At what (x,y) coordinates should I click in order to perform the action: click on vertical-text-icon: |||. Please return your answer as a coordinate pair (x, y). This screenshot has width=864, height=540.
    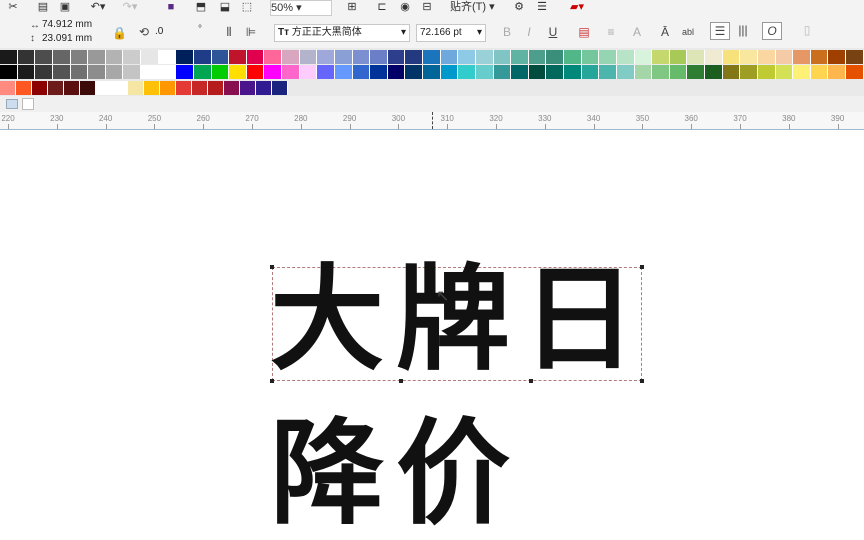
    Looking at the image, I should click on (743, 30).